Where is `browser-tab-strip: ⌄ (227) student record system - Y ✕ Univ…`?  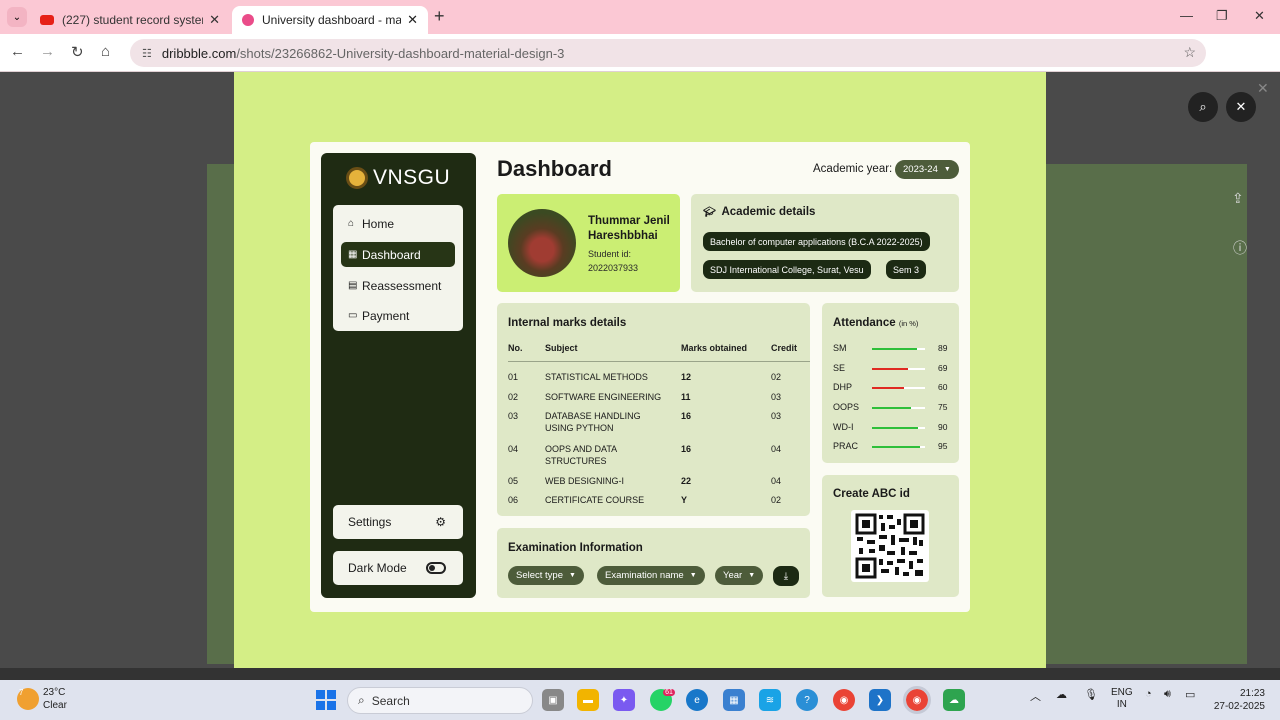 browser-tab-strip: ⌄ (227) student record system - Y ✕ Univ… is located at coordinates (640, 17).